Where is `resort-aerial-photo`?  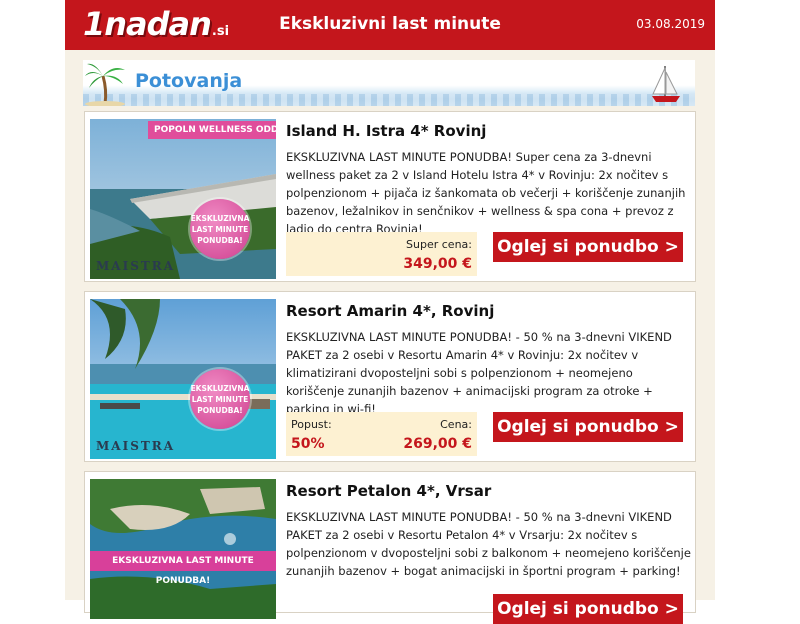
resort-aerial-photo is located at coordinates (183, 549).